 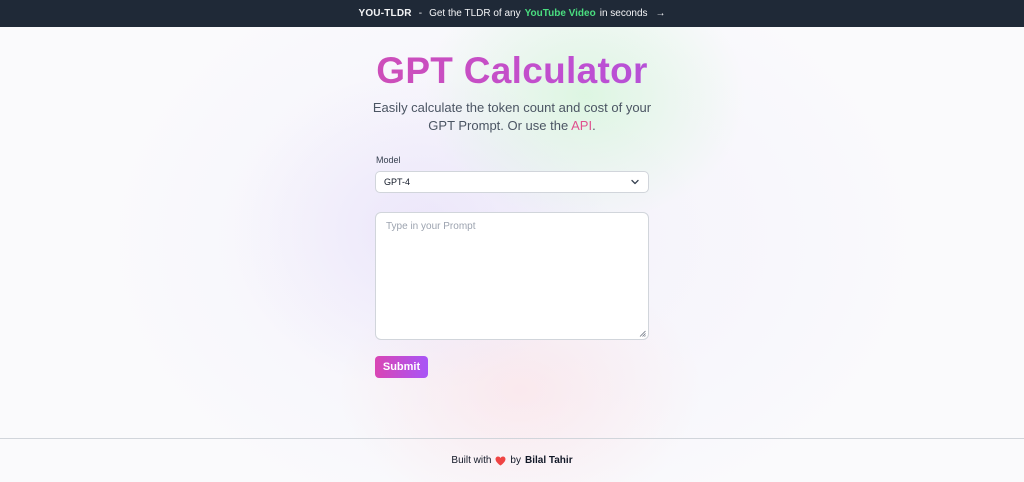 What do you see at coordinates (635, 182) in the screenshot?
I see `chevron-down-icon` at bounding box center [635, 182].